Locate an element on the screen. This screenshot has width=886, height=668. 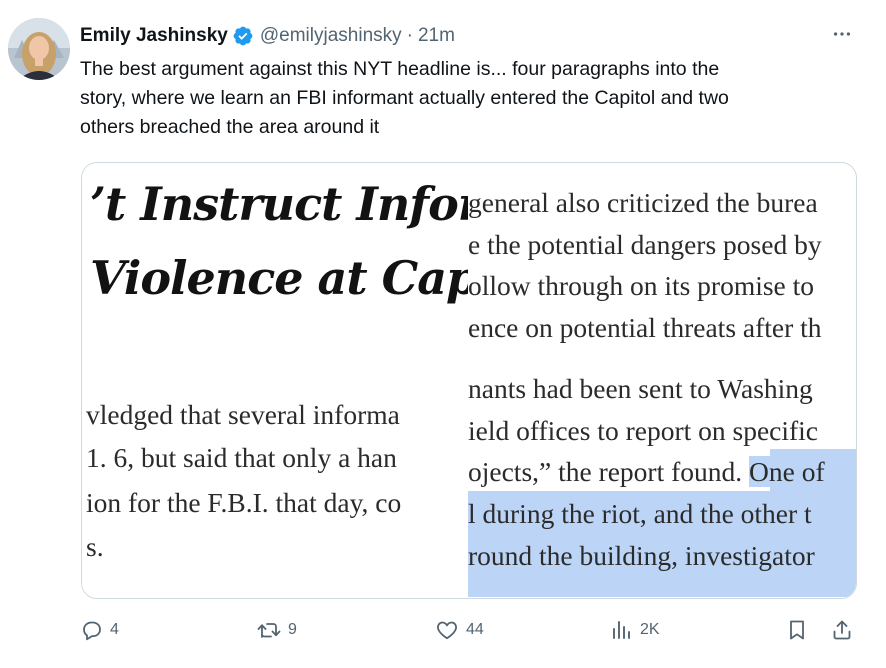
headline-line: ’t Instruct Inform is located at coordinates (279, 204).